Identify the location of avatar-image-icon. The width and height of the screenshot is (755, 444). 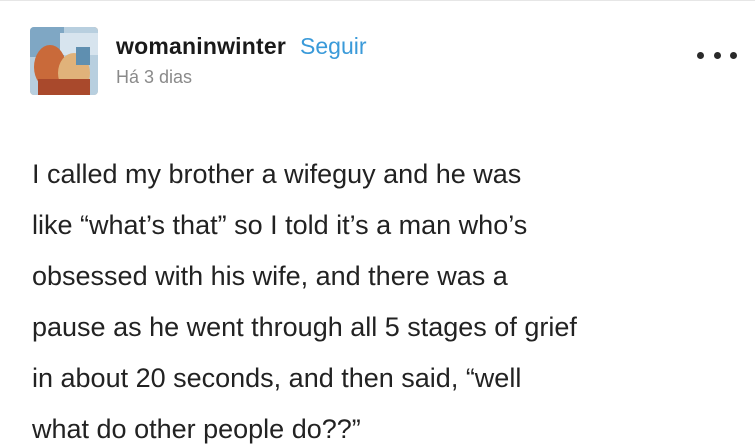
(64, 61).